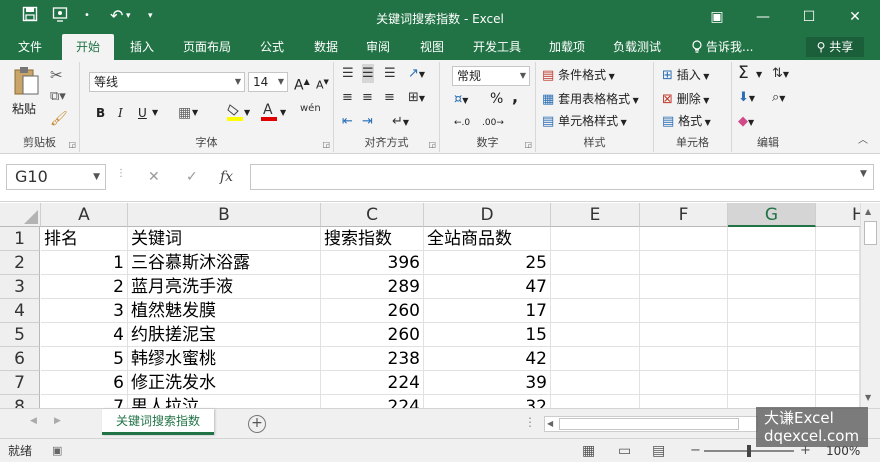 This screenshot has height=463, width=880. What do you see at coordinates (347, 97) in the screenshot?
I see `align-left-icon: ≡` at bounding box center [347, 97].